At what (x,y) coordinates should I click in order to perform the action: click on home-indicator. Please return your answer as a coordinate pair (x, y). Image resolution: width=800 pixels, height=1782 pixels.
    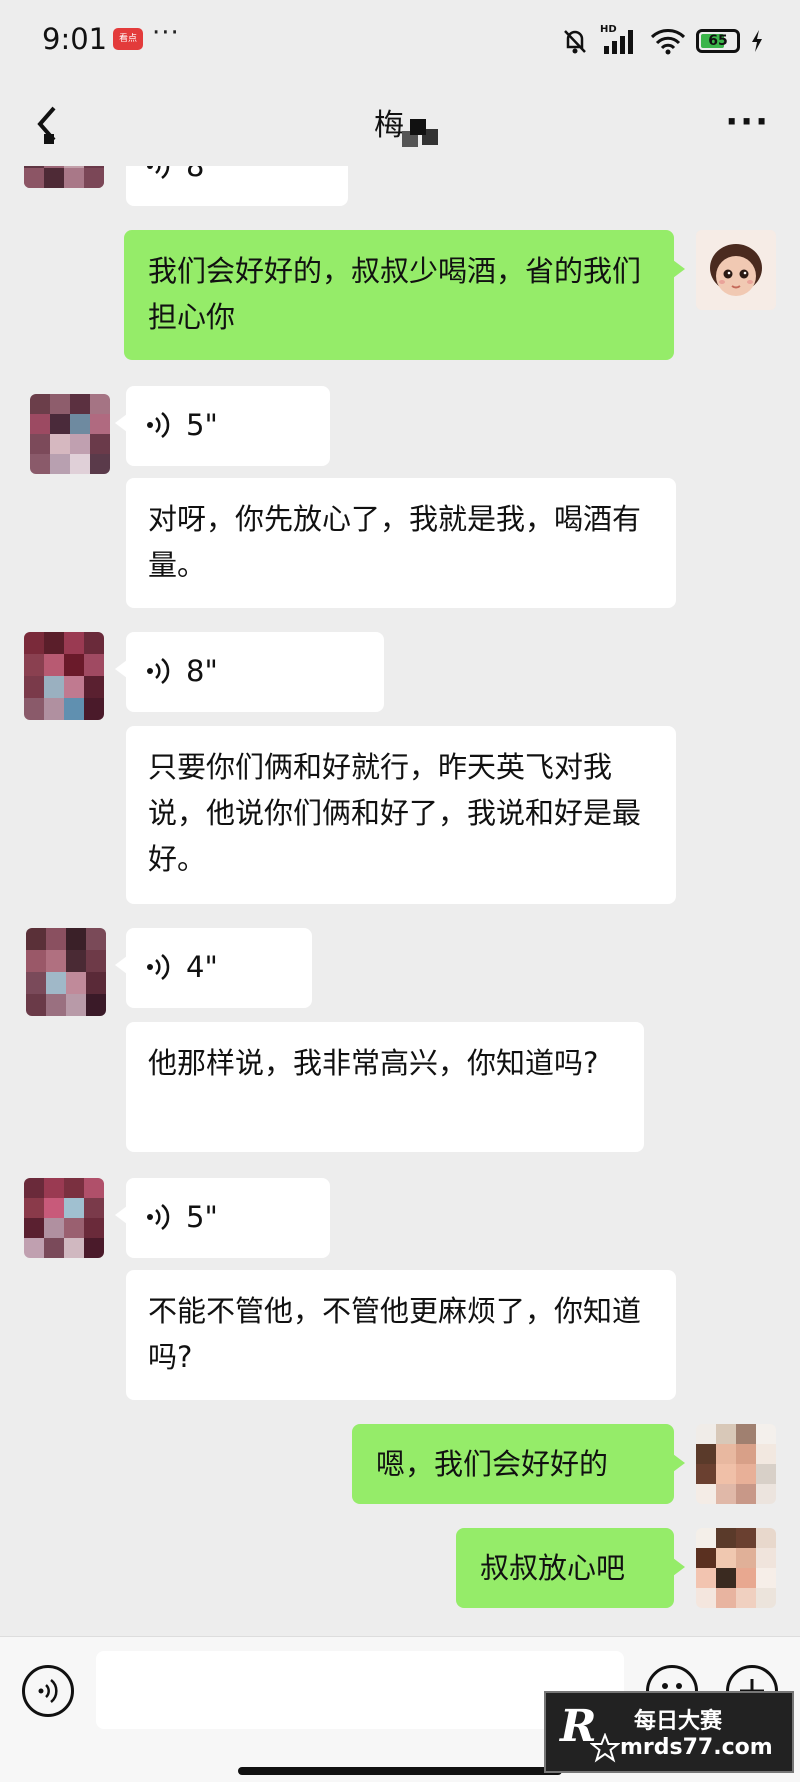
    Looking at the image, I should click on (400, 1771).